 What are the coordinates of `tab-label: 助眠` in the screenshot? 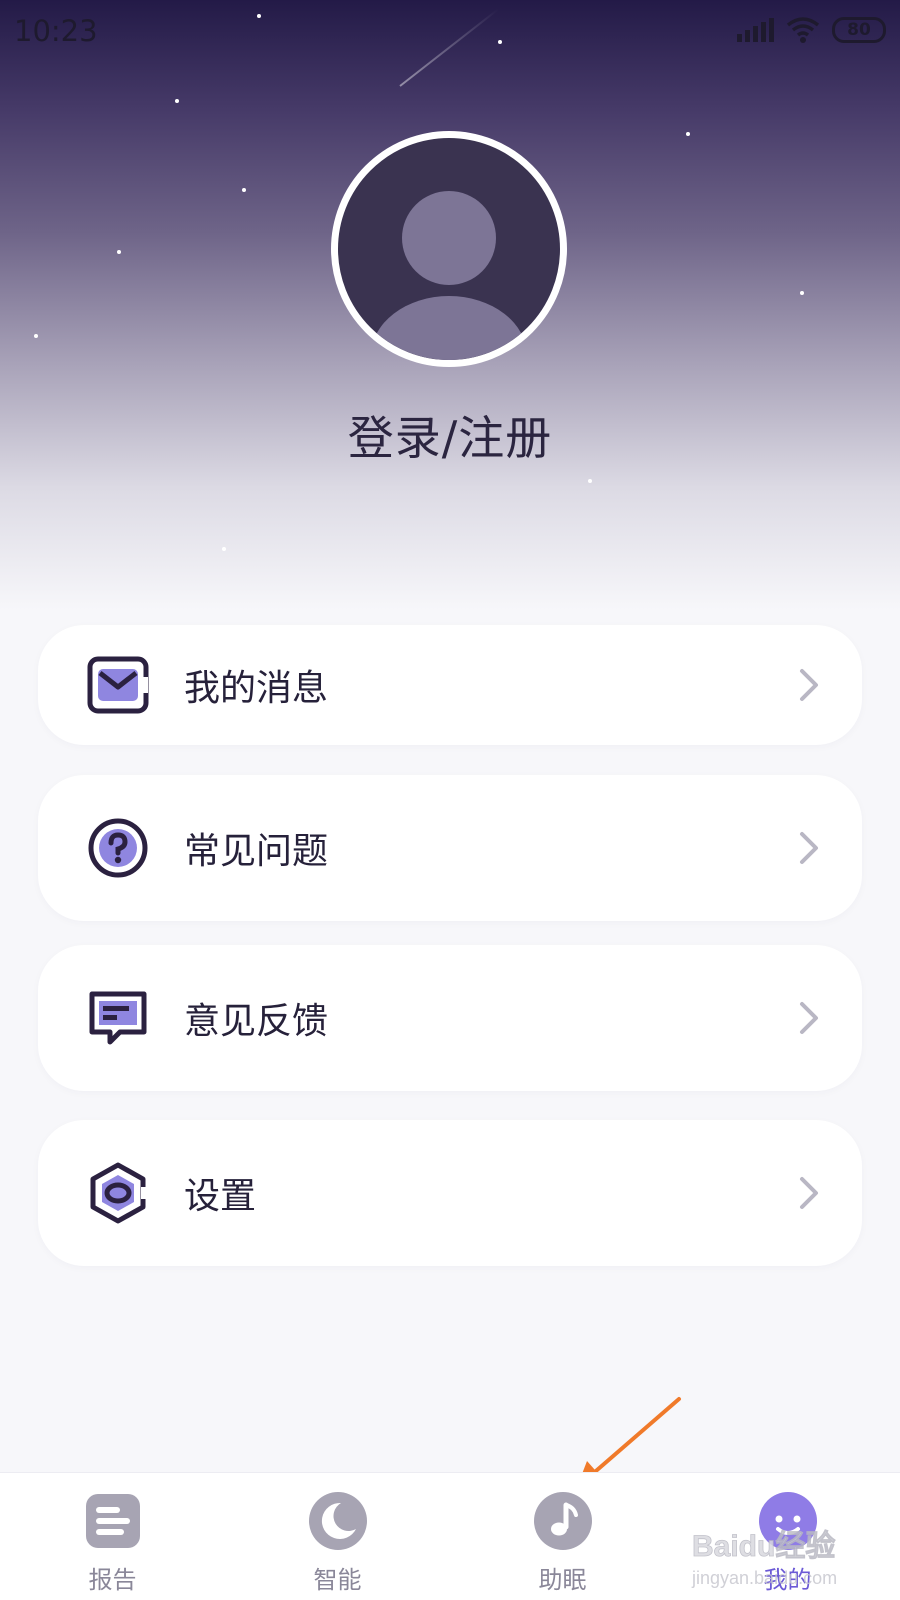 It's located at (562, 1580).